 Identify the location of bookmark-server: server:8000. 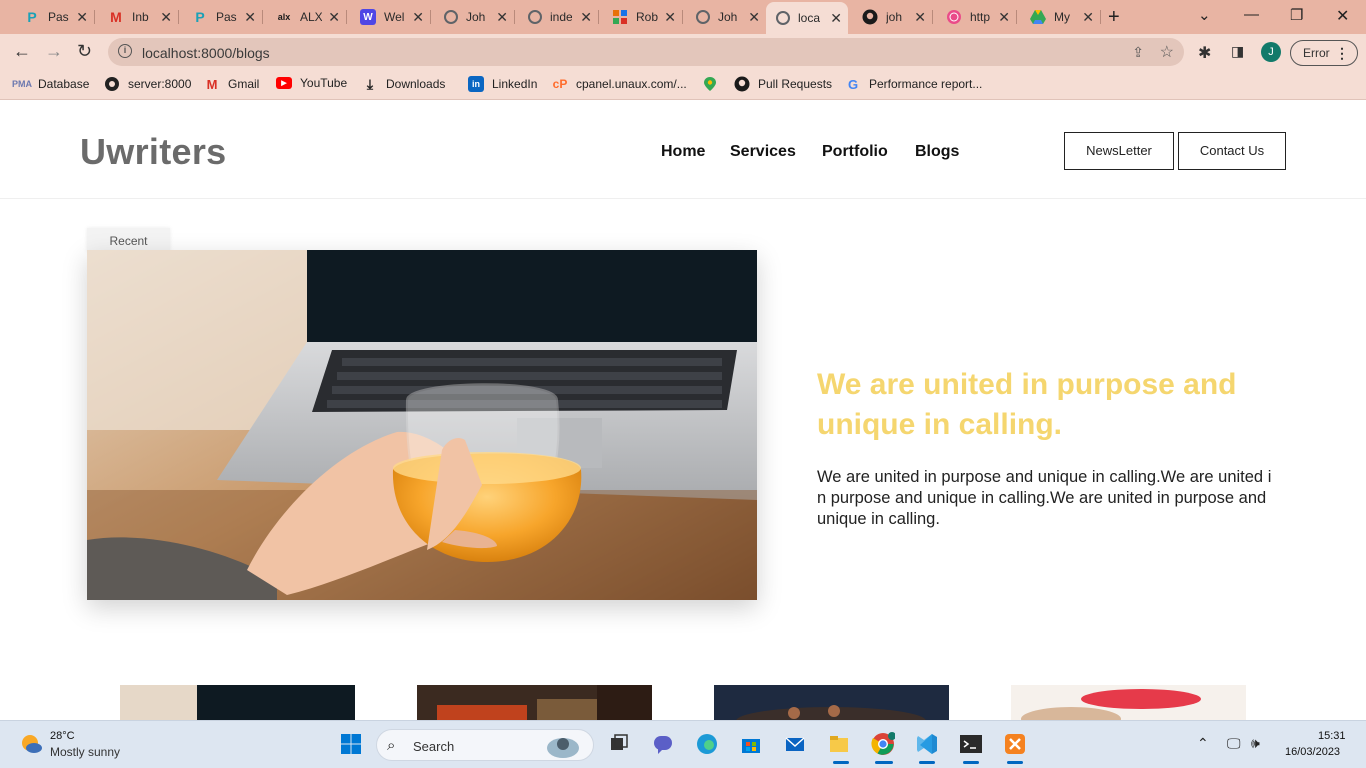
(147, 84).